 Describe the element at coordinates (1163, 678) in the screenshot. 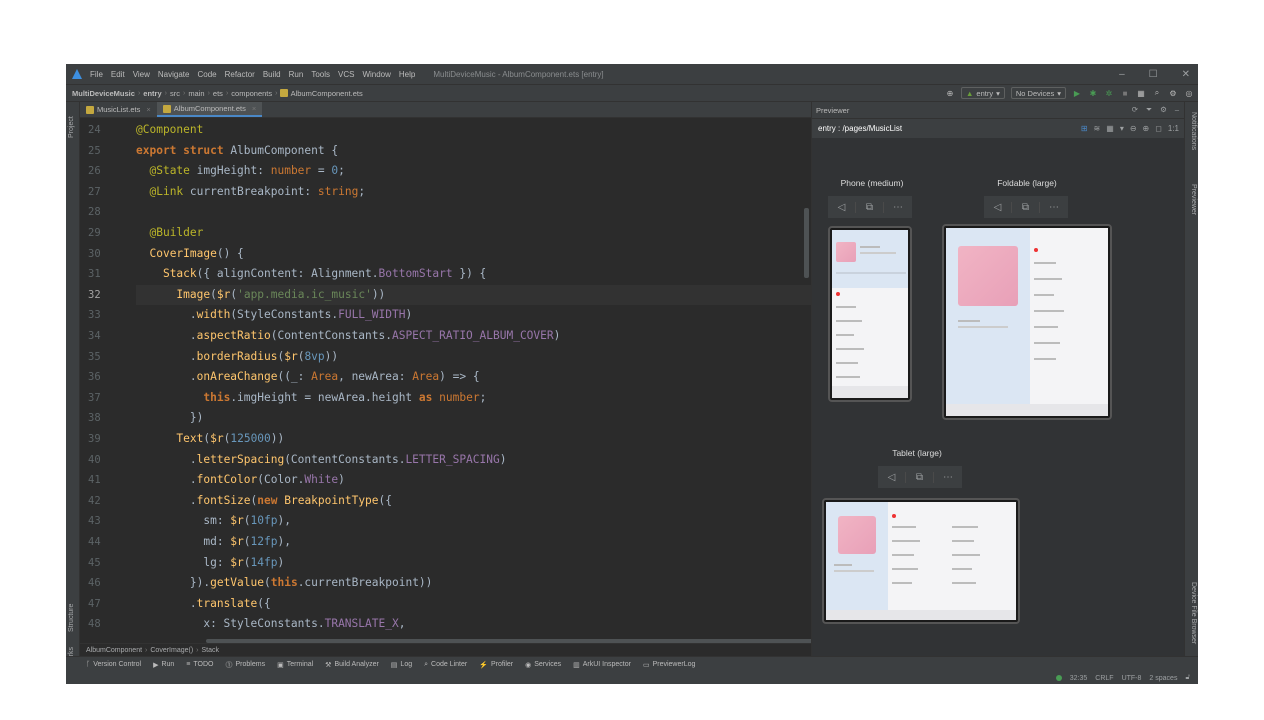

I see `indent-setting: 2 spaces` at that location.